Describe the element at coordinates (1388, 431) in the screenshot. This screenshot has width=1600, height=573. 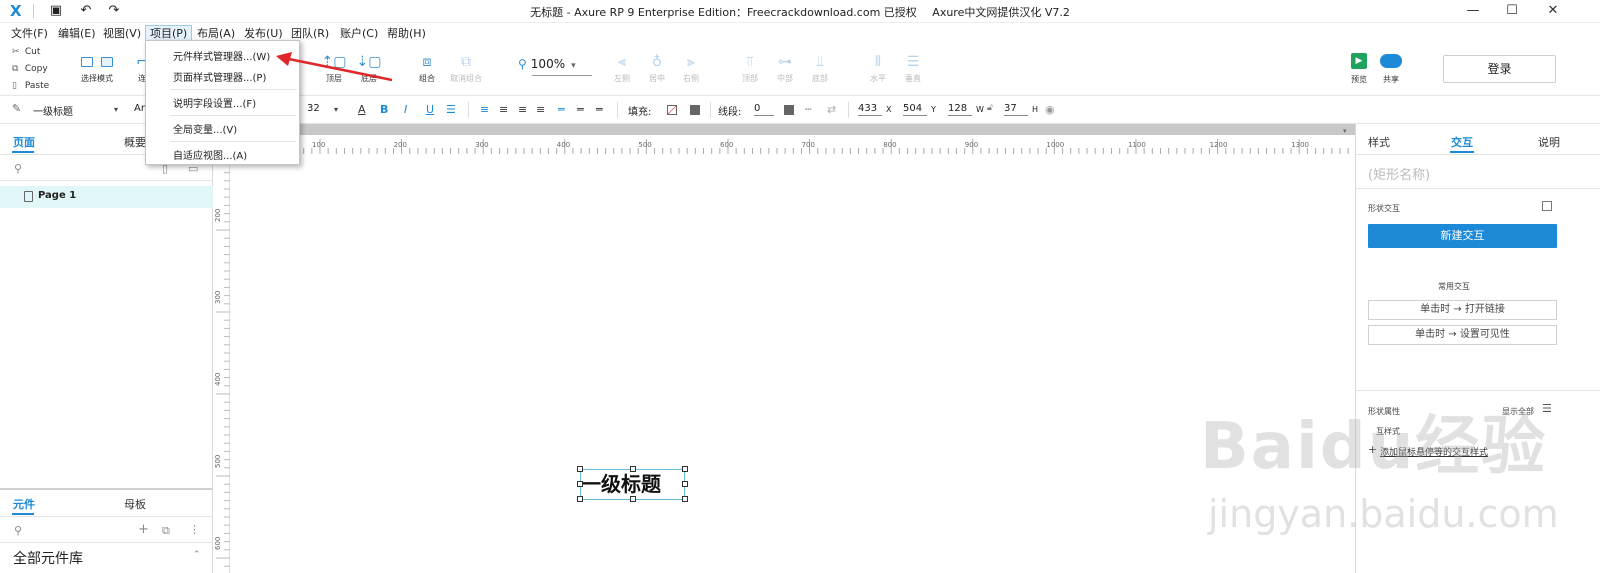
I see `interaction-style-label: 互样式` at that location.